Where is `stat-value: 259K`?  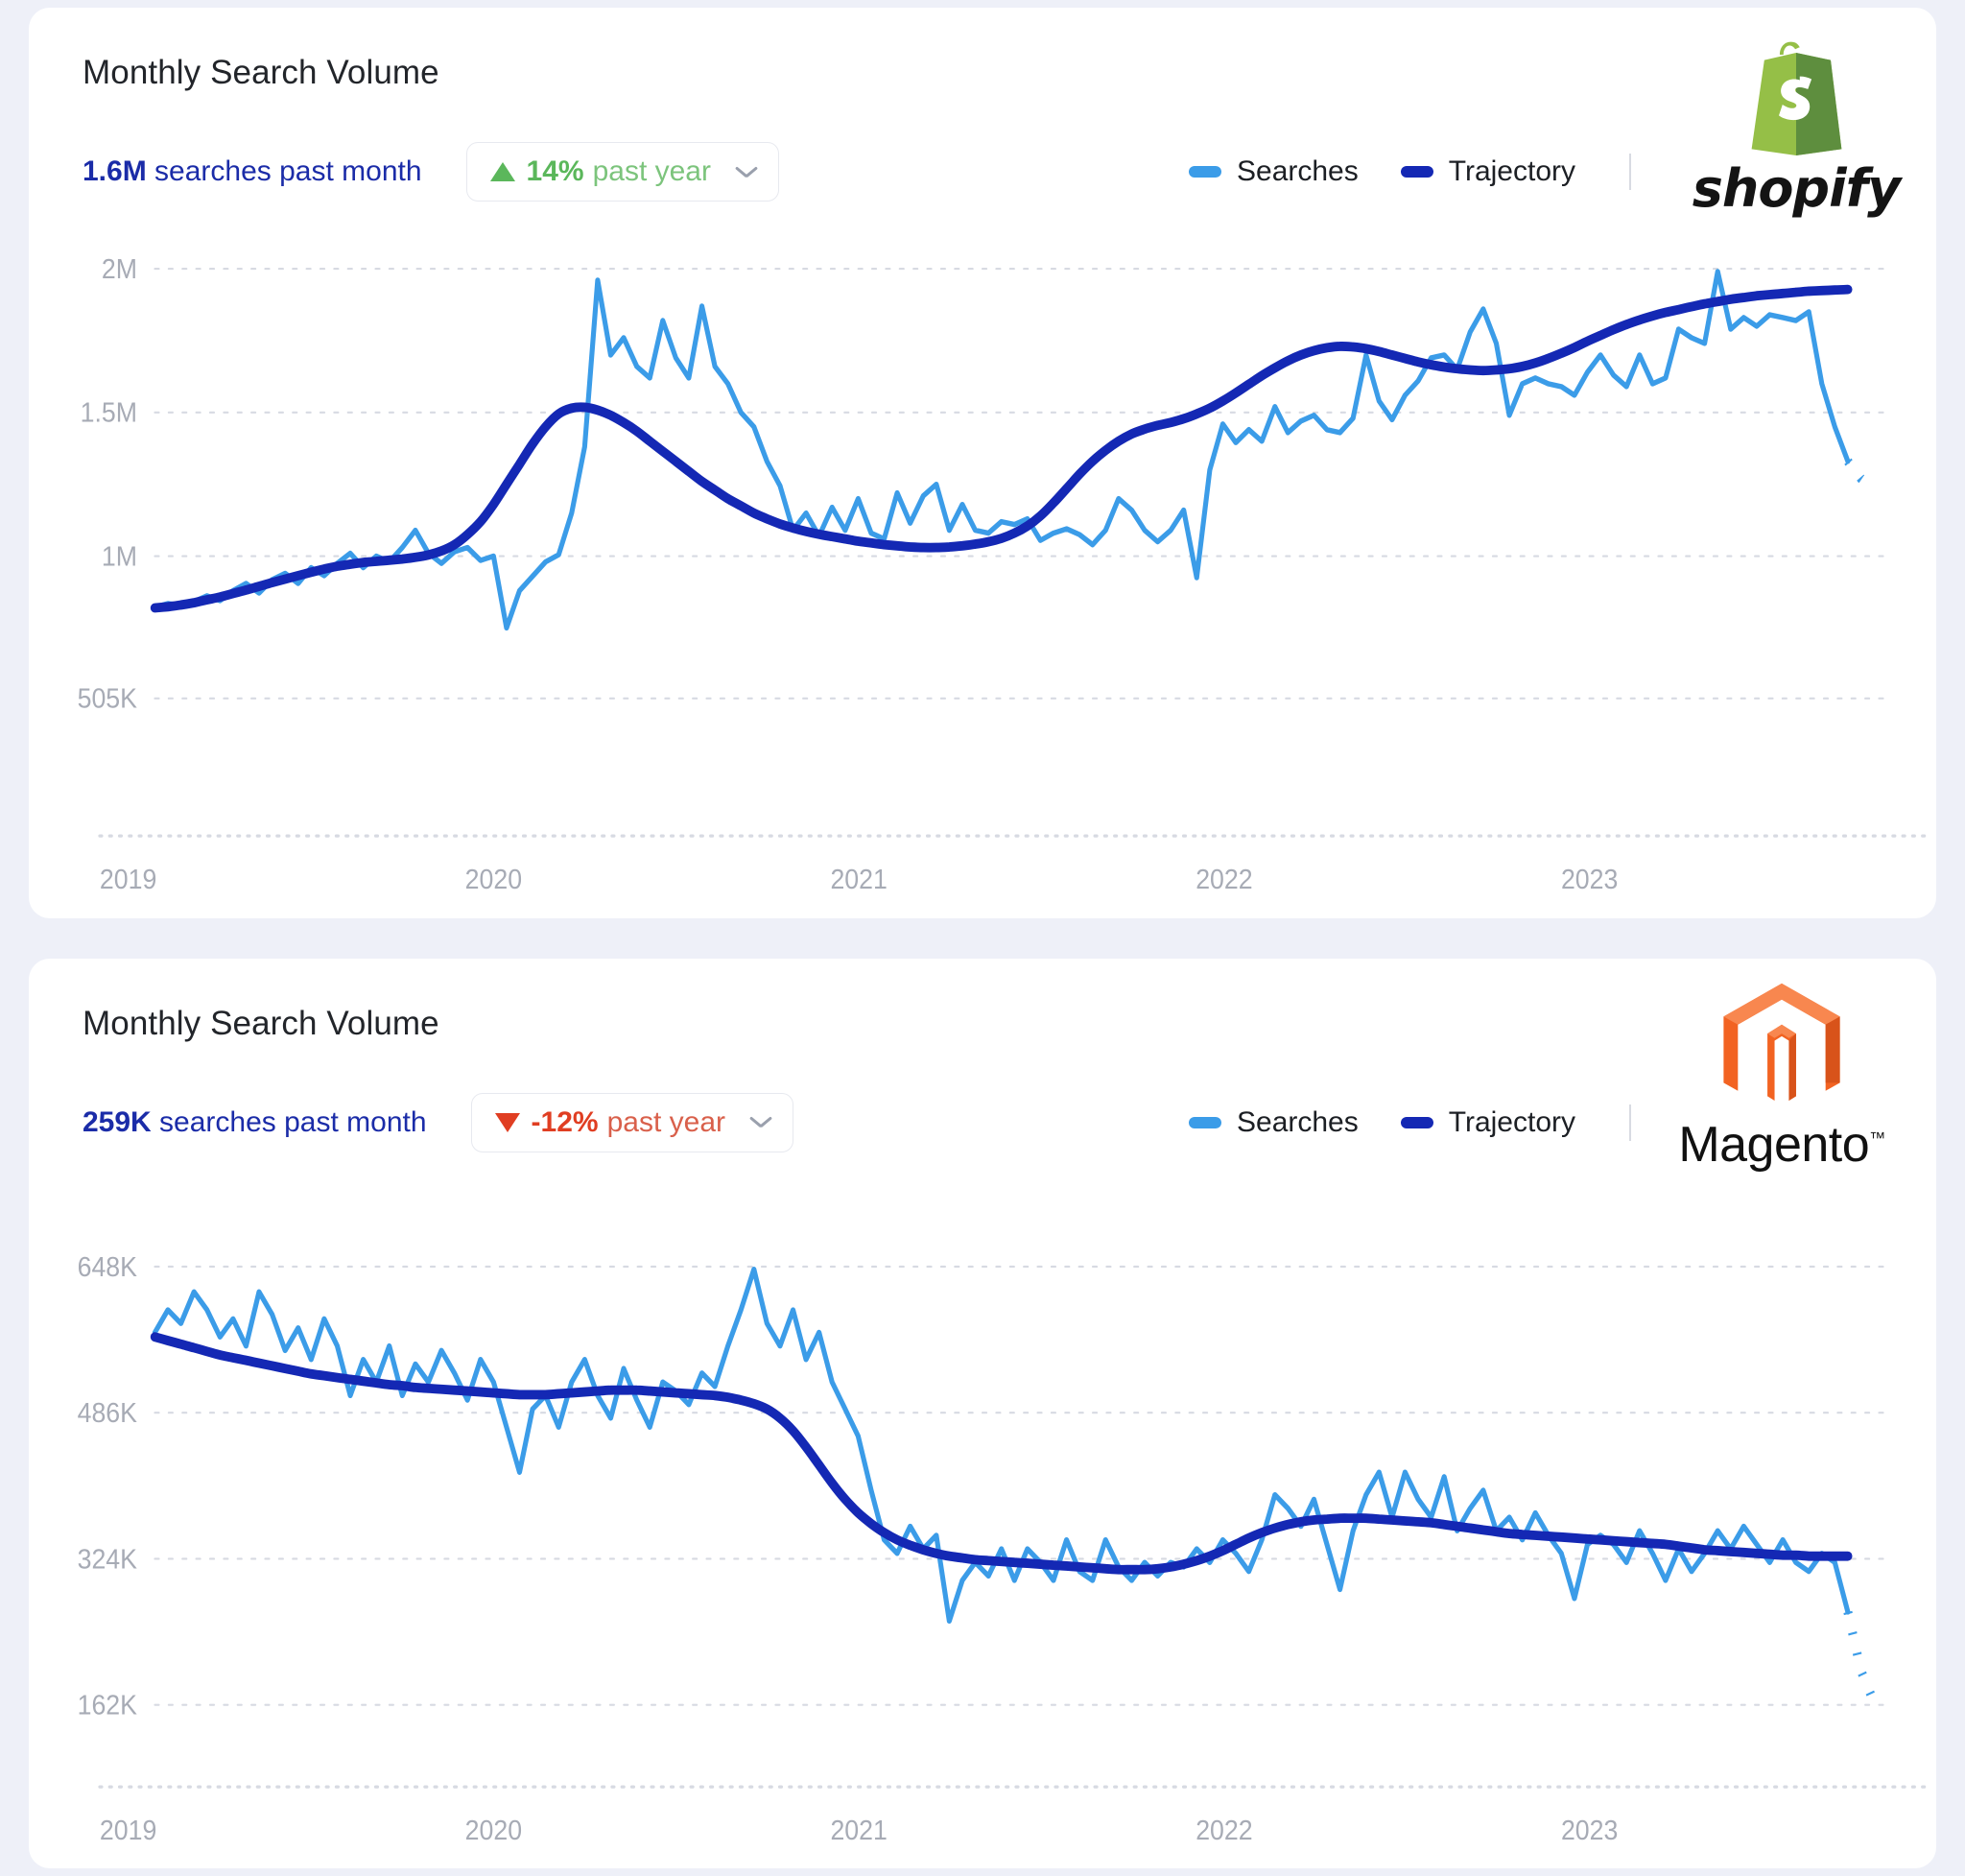
stat-value: 259K is located at coordinates (117, 1121).